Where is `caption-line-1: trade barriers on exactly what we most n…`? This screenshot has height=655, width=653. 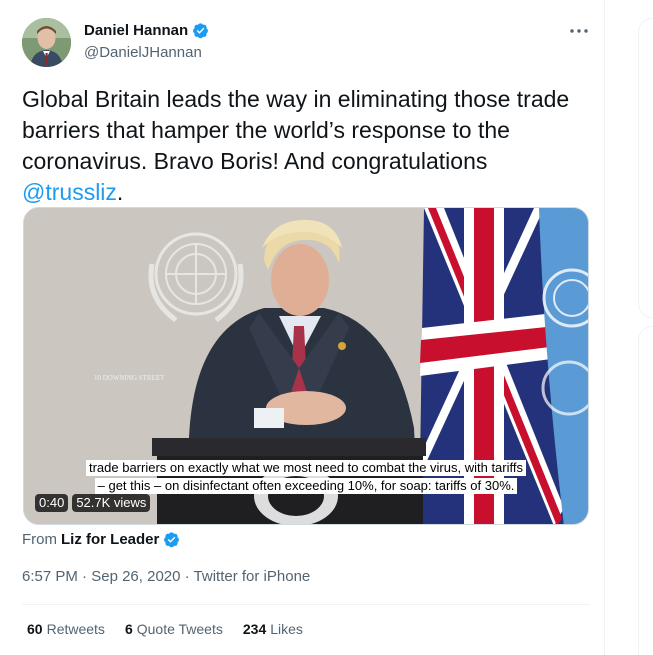 caption-line-1: trade barriers on exactly what we most n… is located at coordinates (305, 468).